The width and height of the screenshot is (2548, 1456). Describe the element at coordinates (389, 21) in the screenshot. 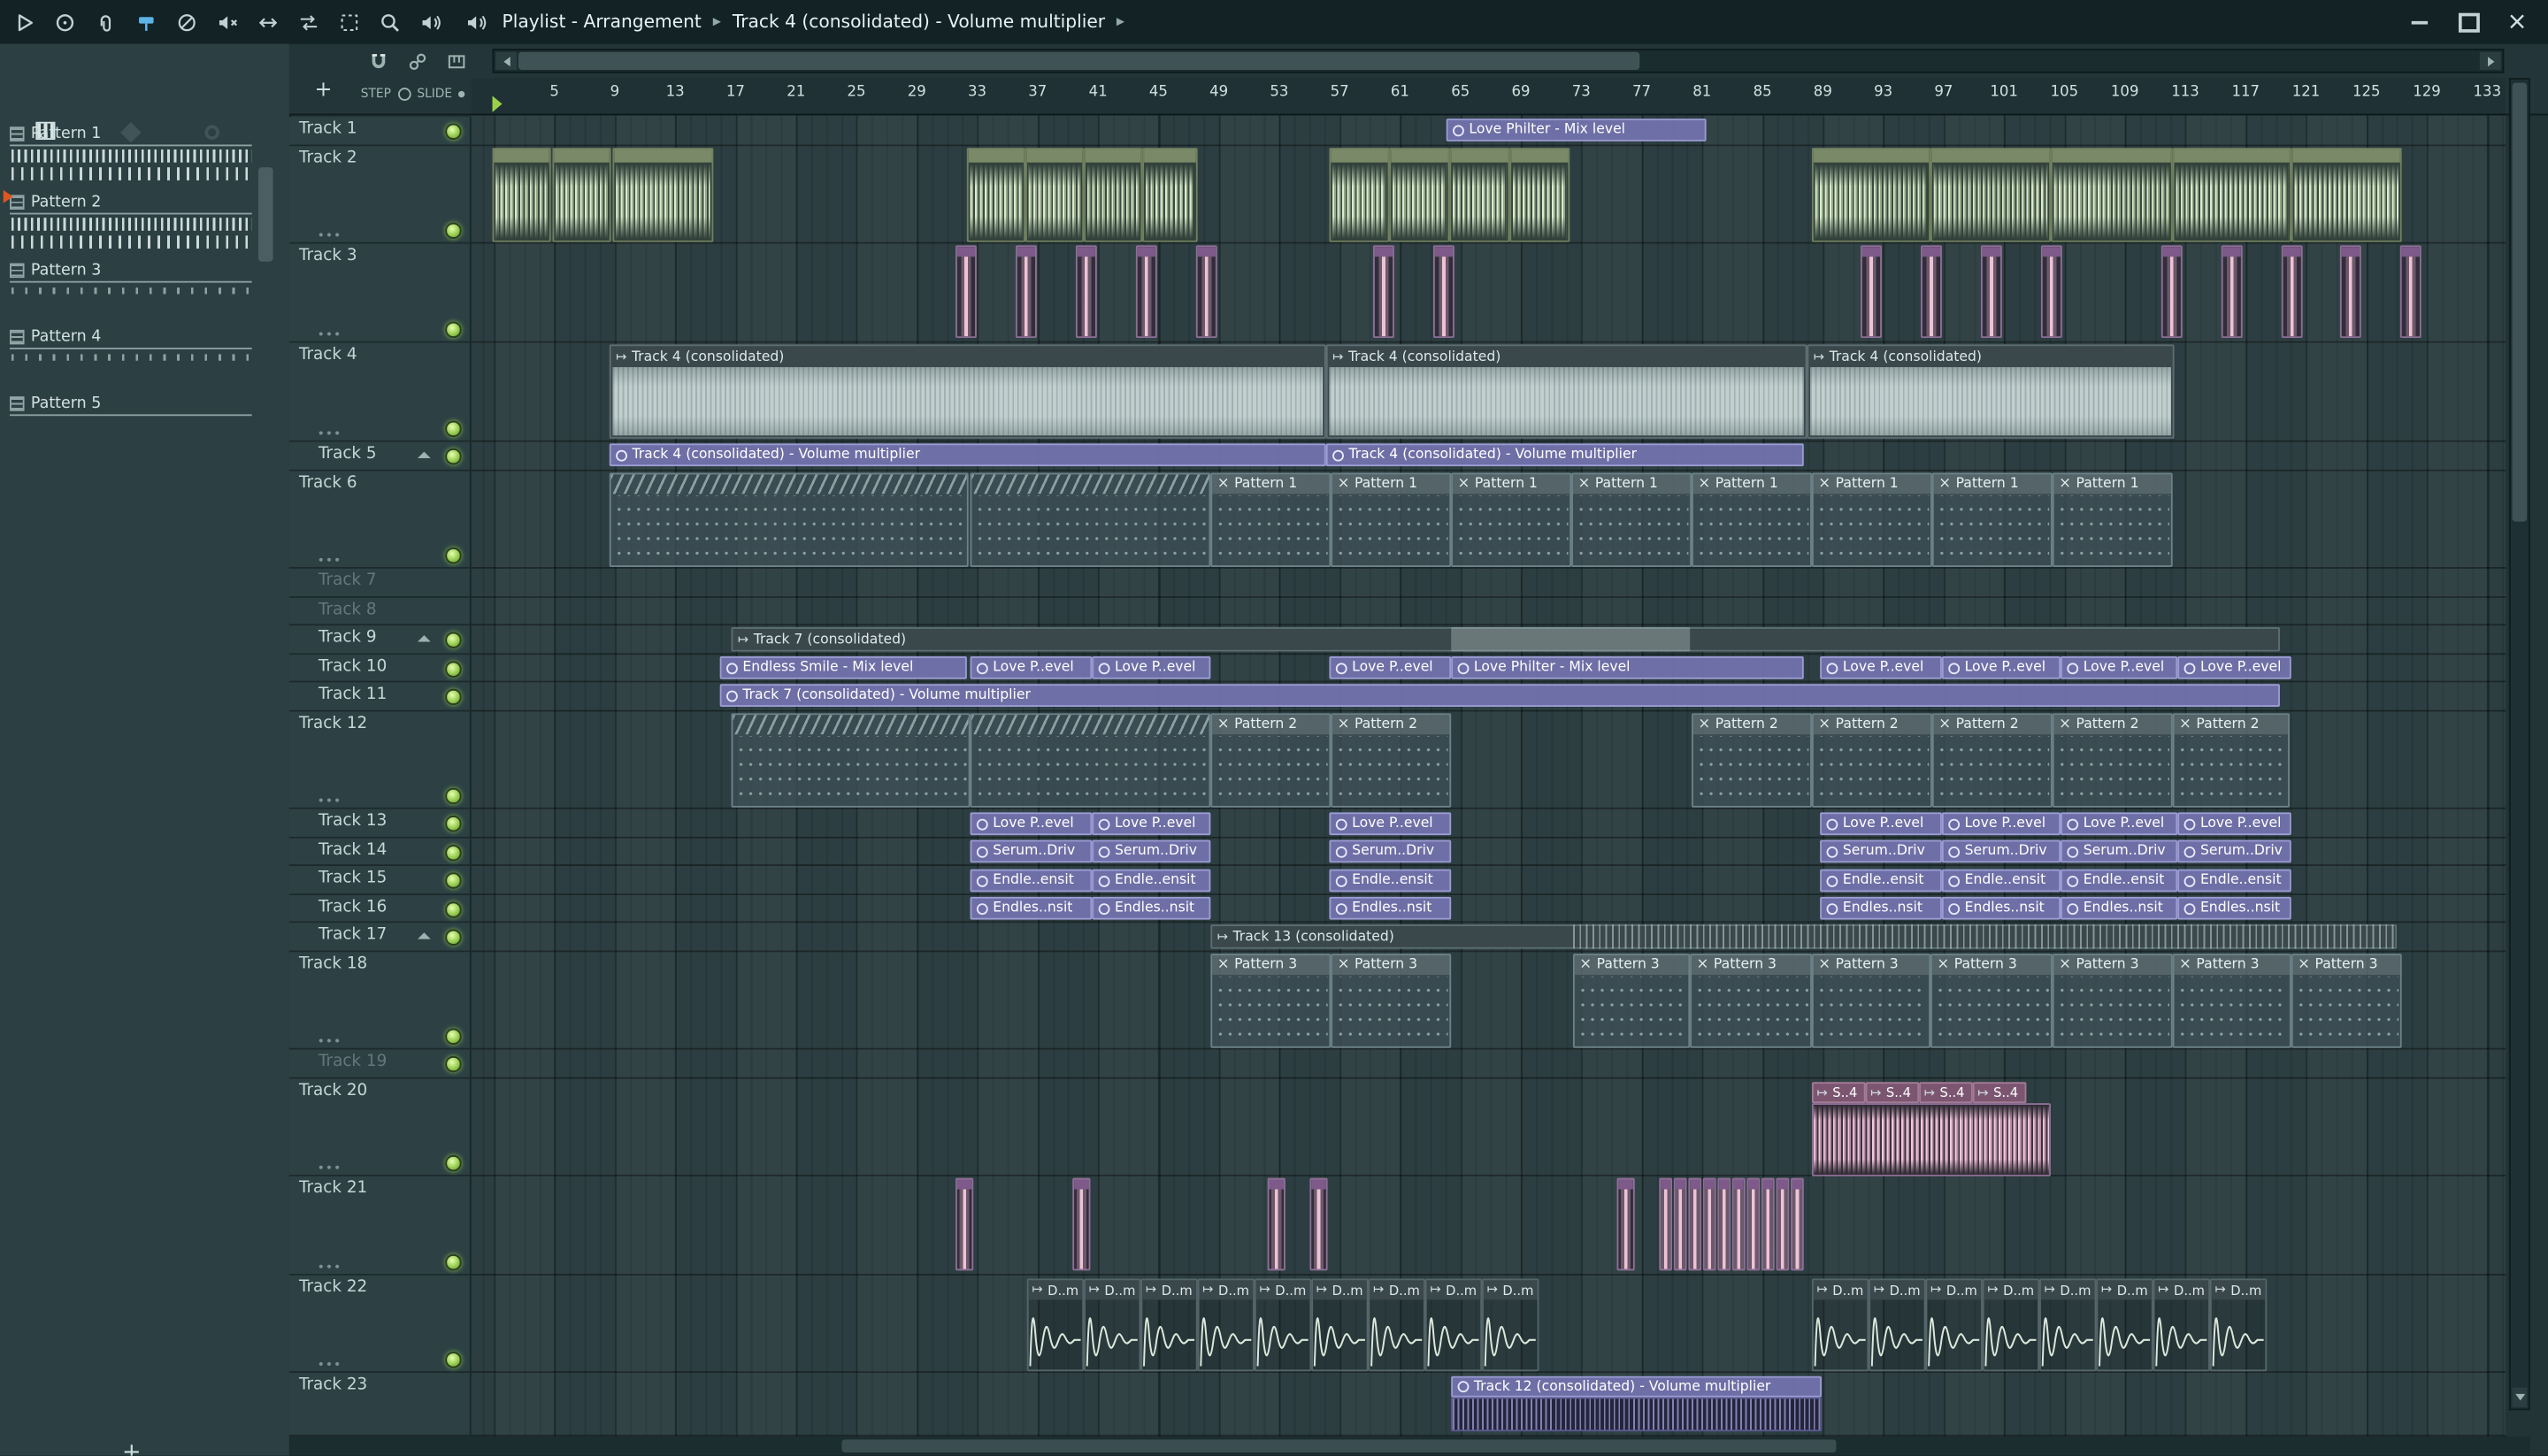

I see `zoom-icon` at that location.